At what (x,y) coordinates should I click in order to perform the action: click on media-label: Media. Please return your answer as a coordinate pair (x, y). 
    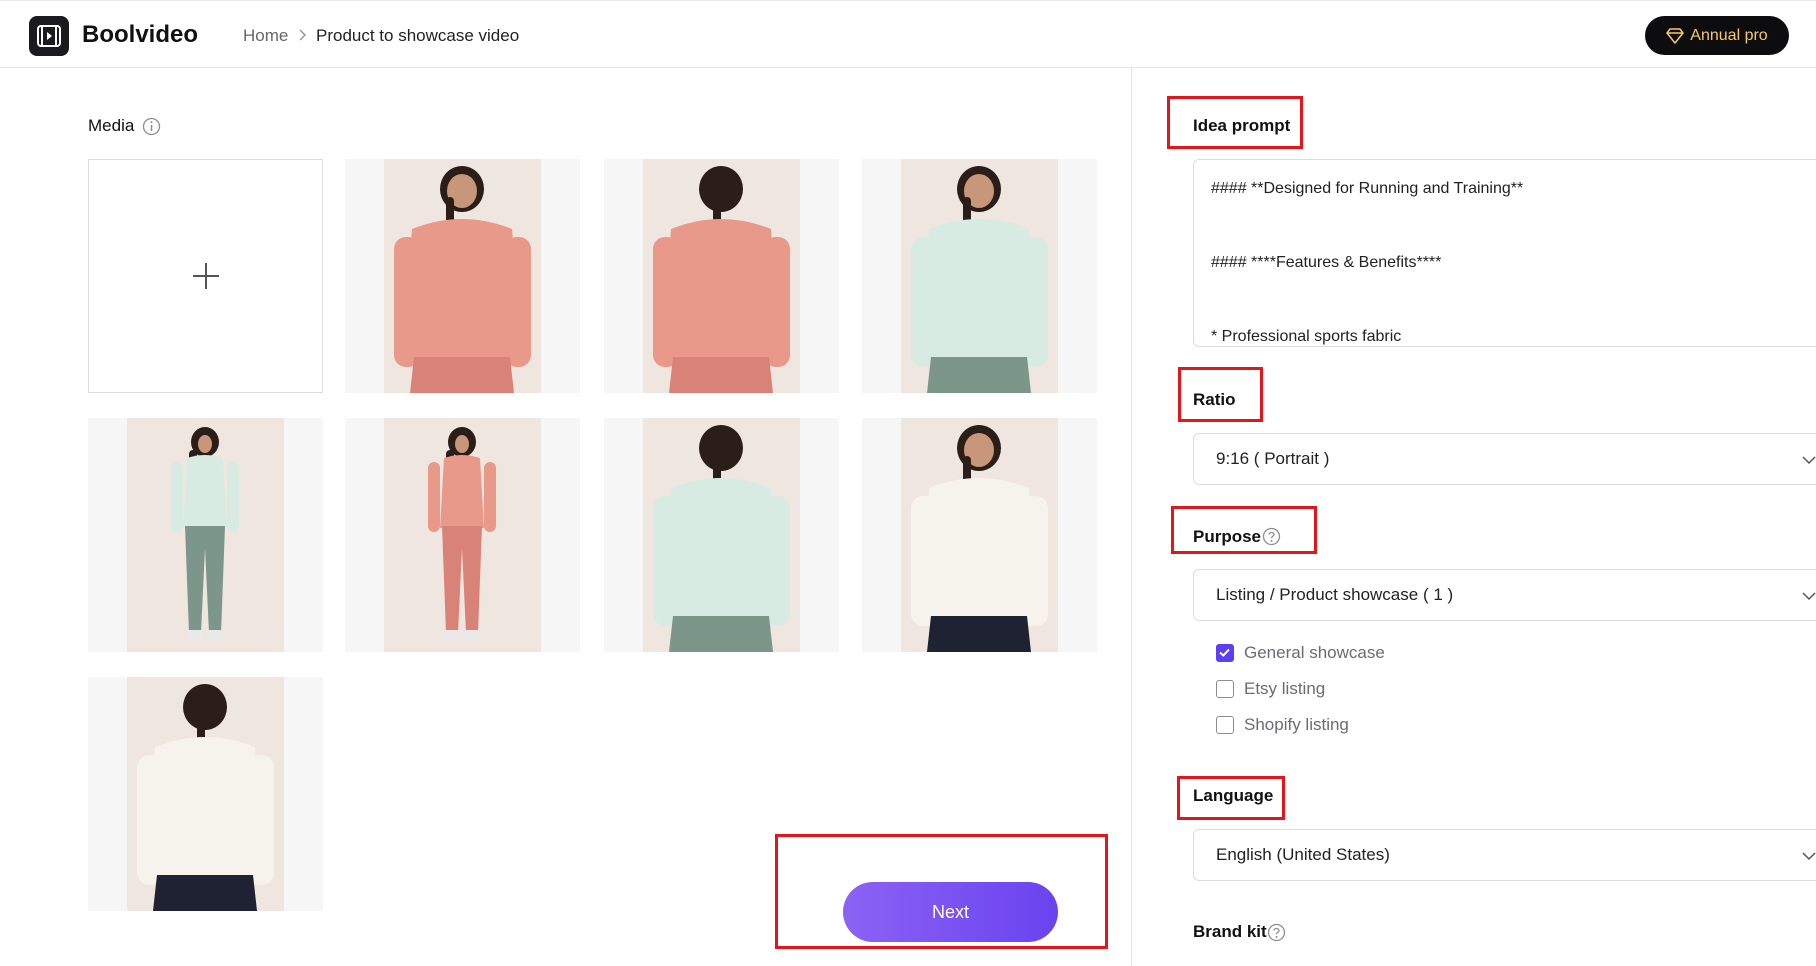
    Looking at the image, I should click on (111, 125).